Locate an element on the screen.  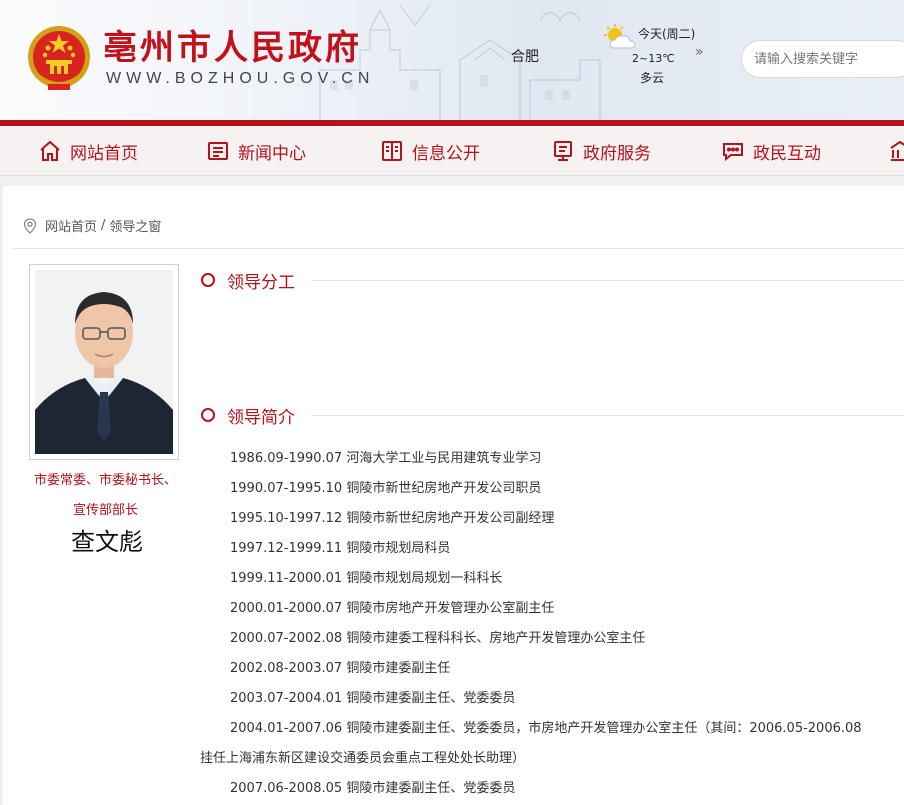
nav-label: 新闻中心 is located at coordinates (272, 153).